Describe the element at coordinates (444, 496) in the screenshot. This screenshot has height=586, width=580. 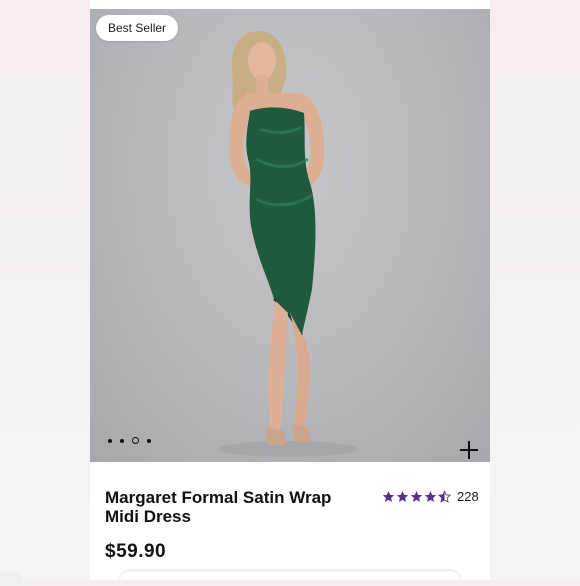
I see `star-half-icon` at that location.